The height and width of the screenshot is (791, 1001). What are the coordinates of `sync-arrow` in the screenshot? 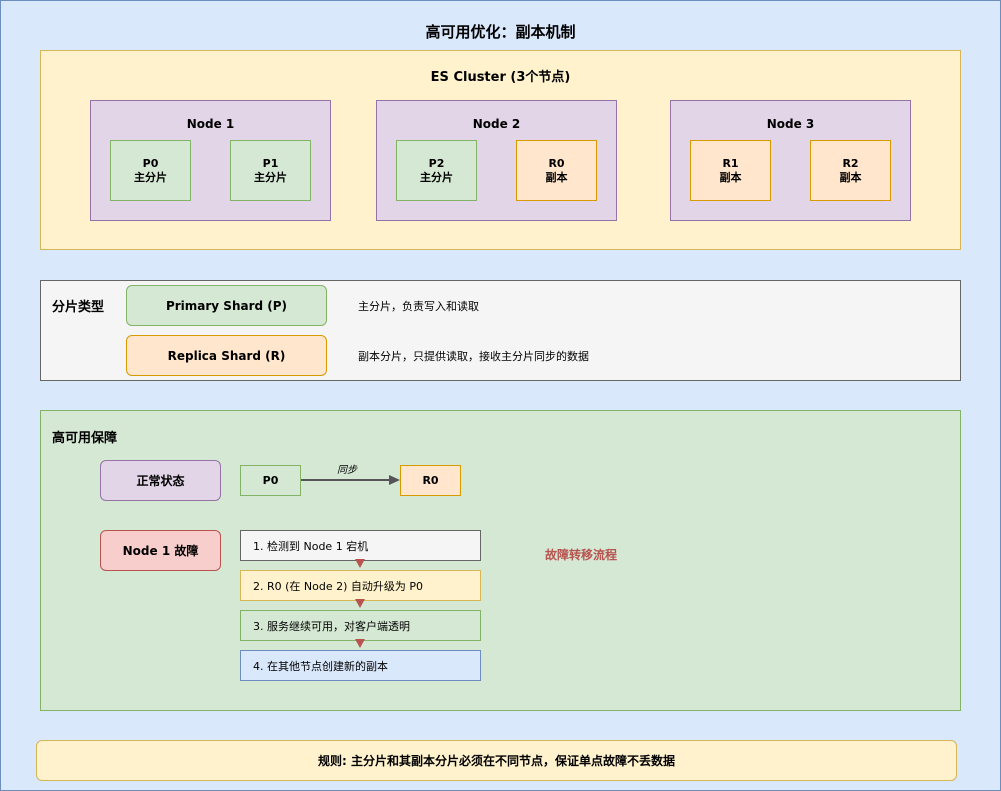 It's located at (350, 480).